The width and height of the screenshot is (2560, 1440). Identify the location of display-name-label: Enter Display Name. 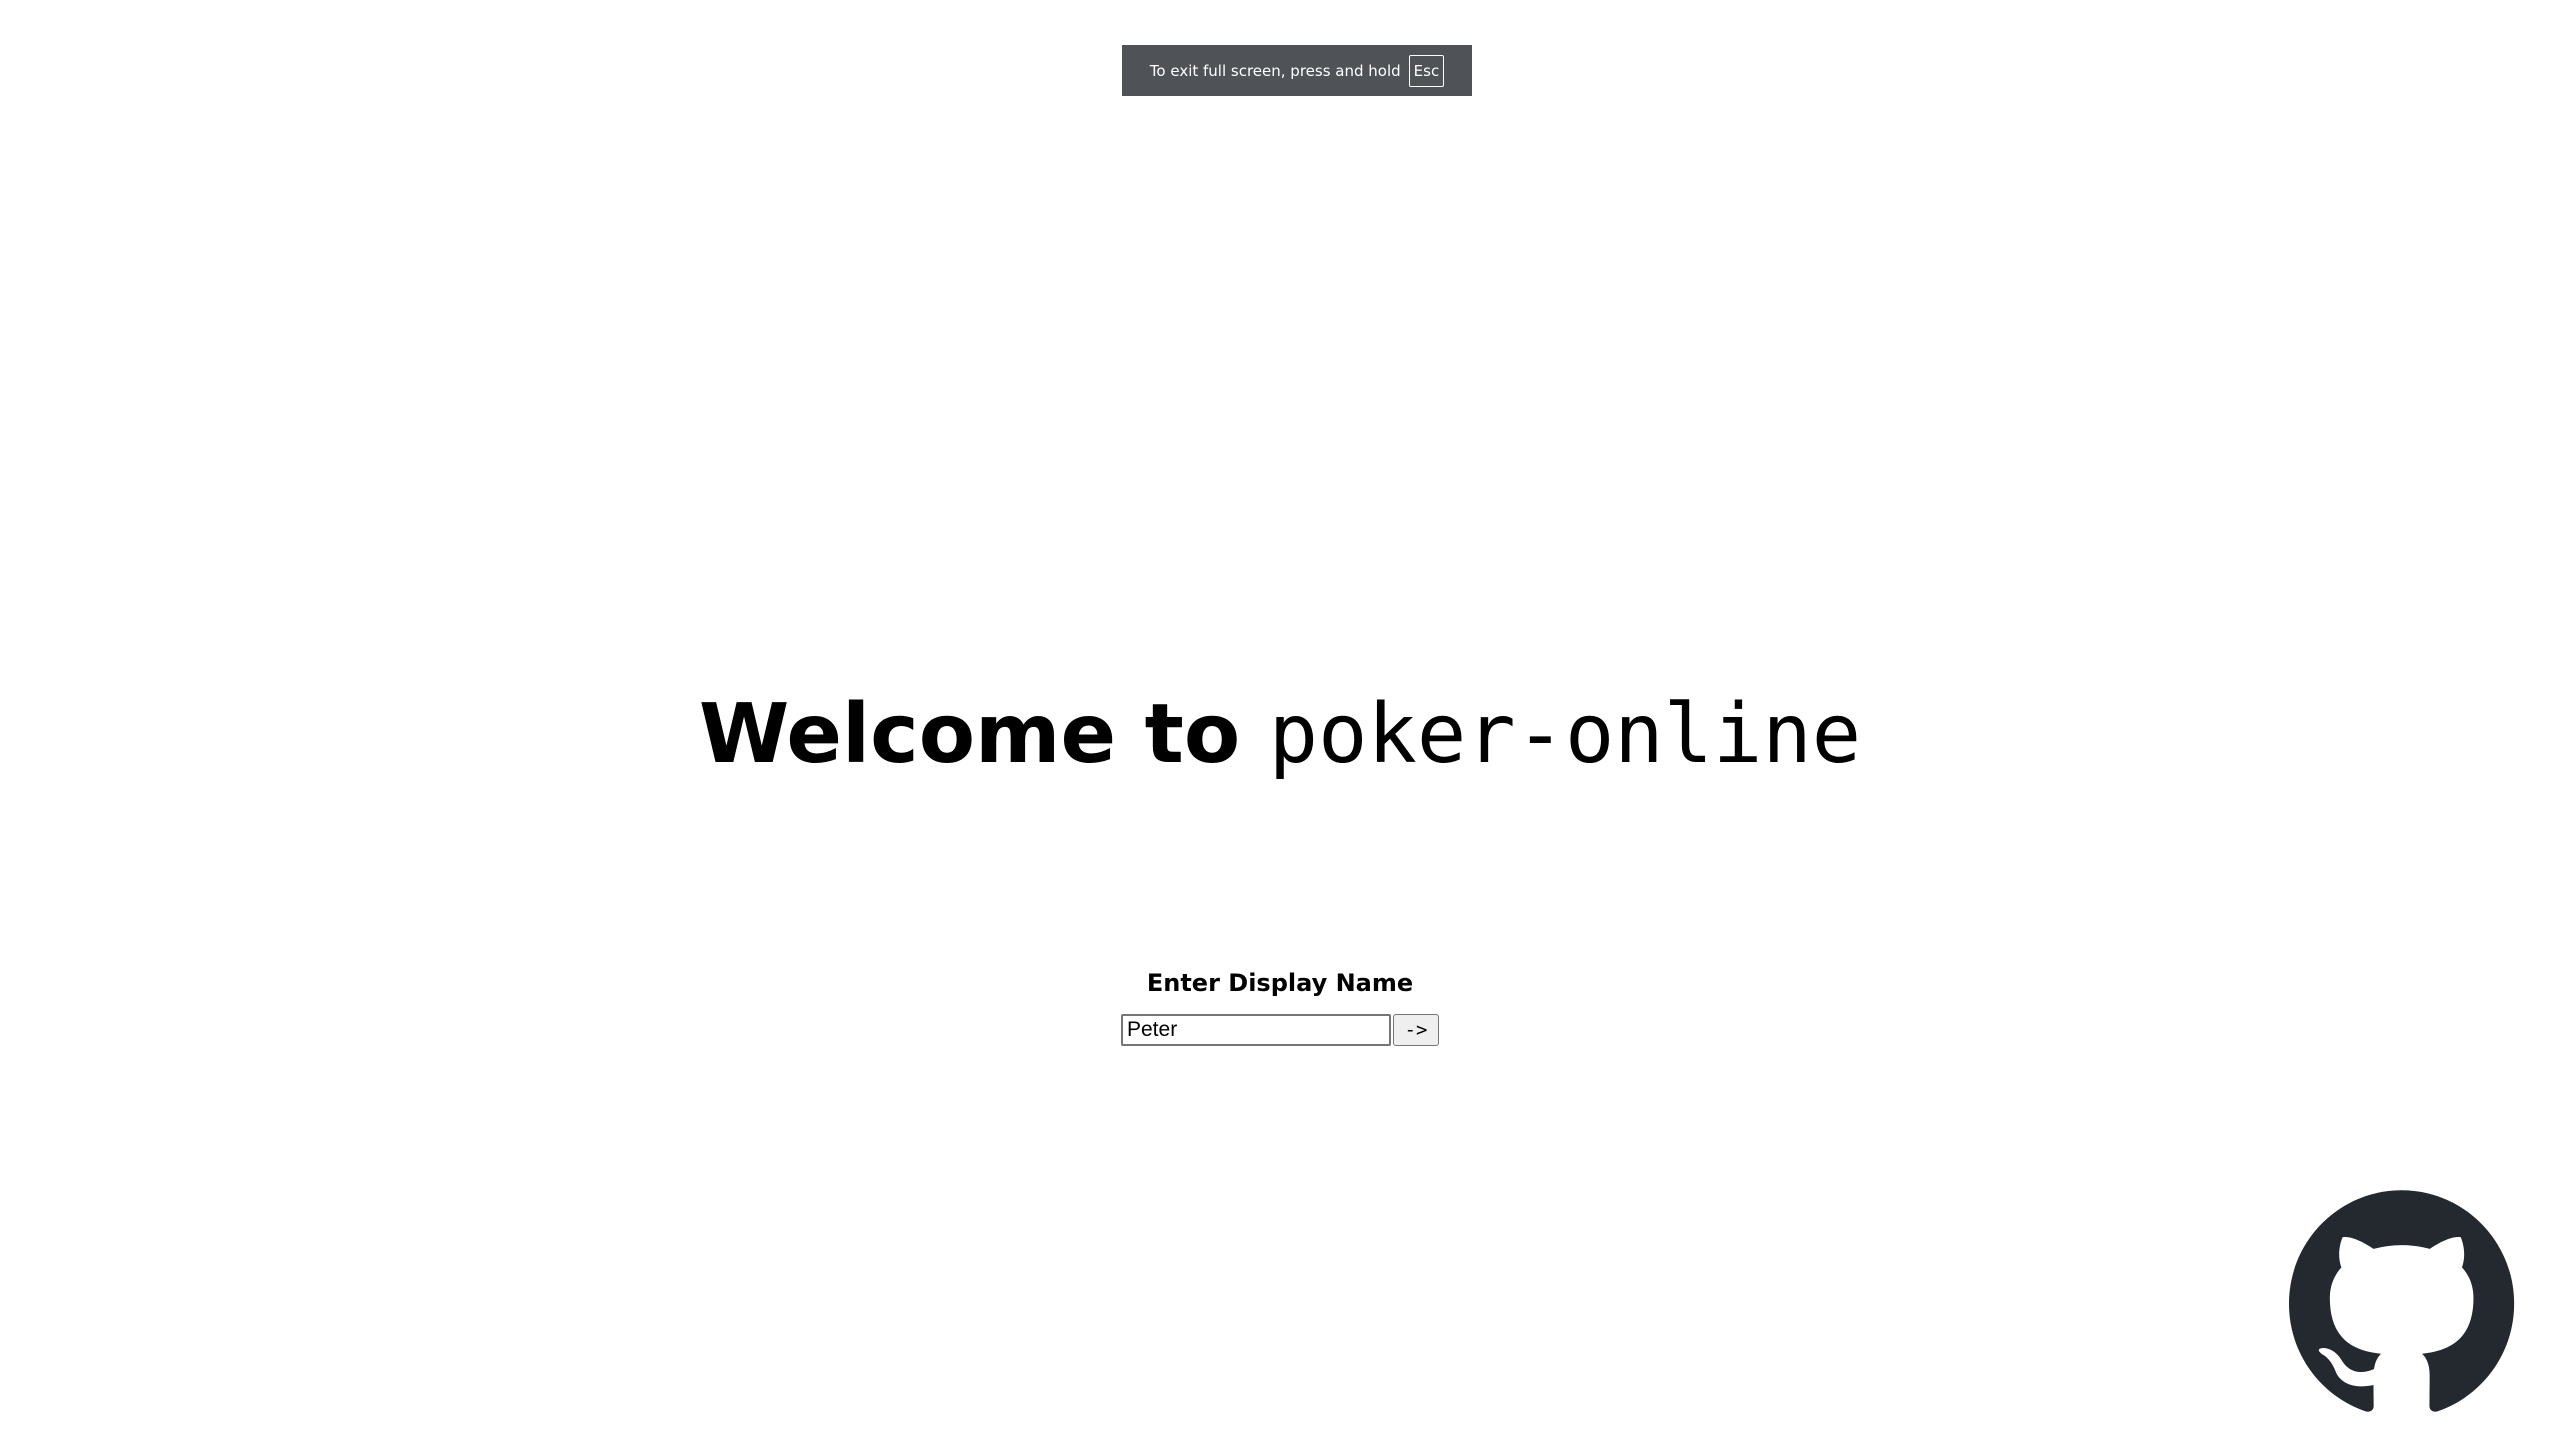
(1280, 983).